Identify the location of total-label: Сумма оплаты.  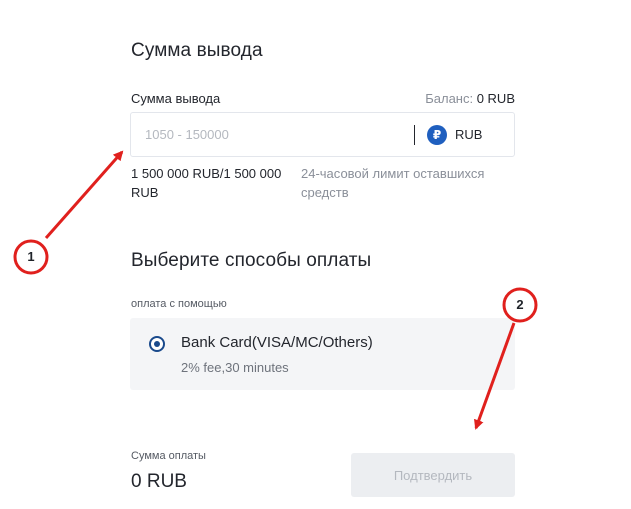
(168, 456).